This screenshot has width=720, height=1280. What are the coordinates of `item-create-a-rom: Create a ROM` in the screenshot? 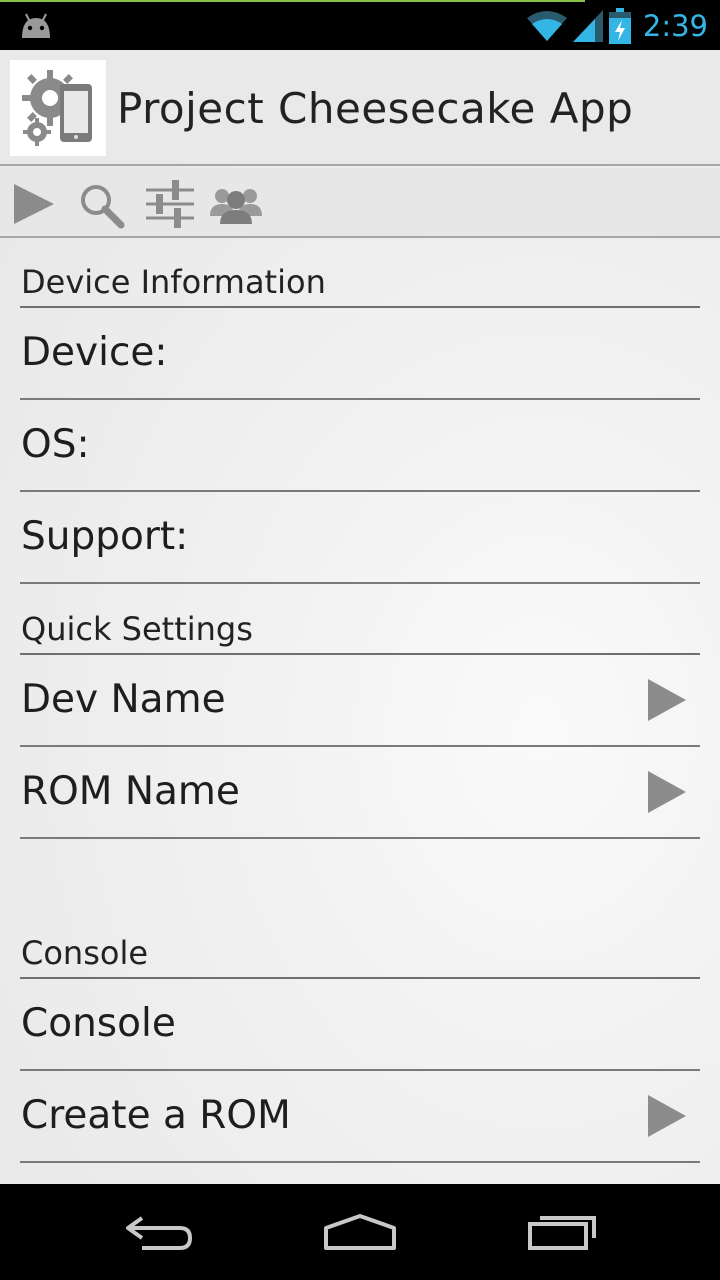 It's located at (360, 1117).